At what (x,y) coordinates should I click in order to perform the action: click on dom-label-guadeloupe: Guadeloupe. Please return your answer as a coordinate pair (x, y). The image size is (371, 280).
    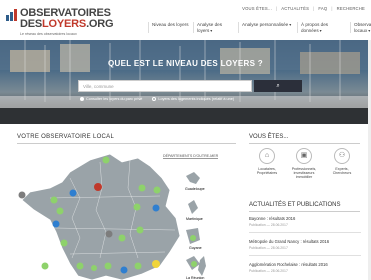
    Looking at the image, I should click on (195, 189).